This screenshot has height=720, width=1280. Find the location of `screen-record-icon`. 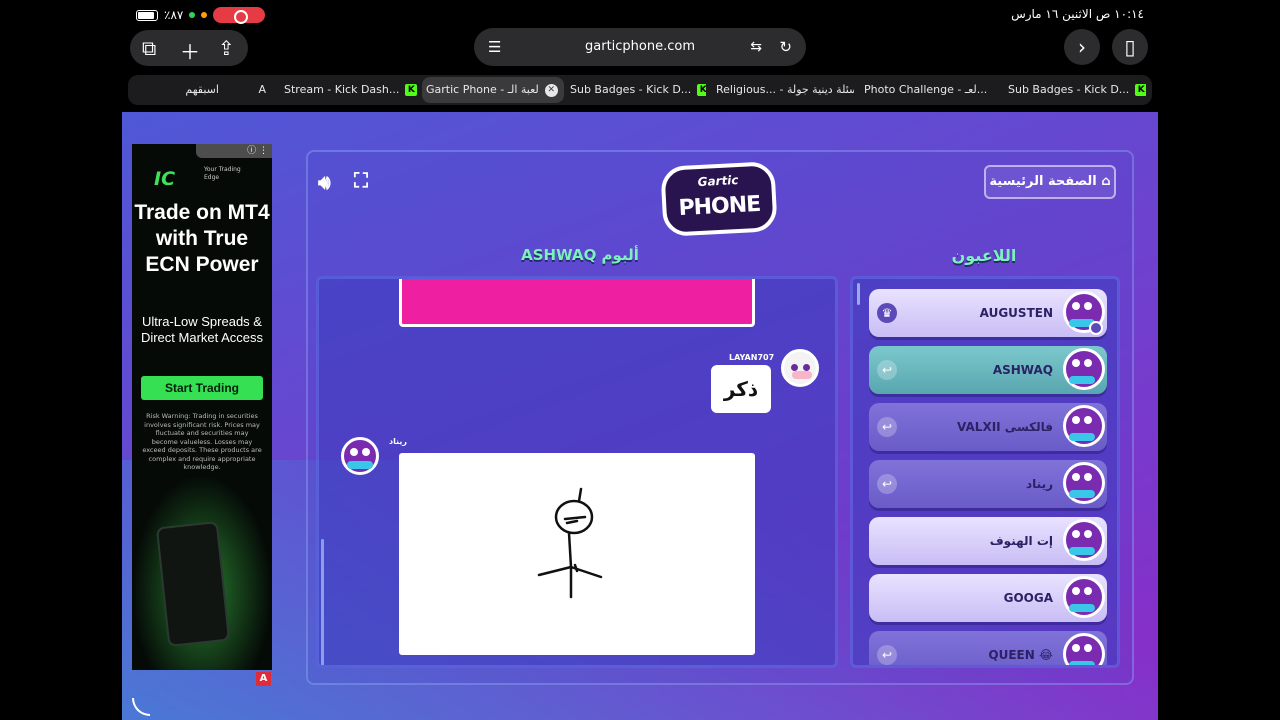

screen-record-icon is located at coordinates (239, 15).